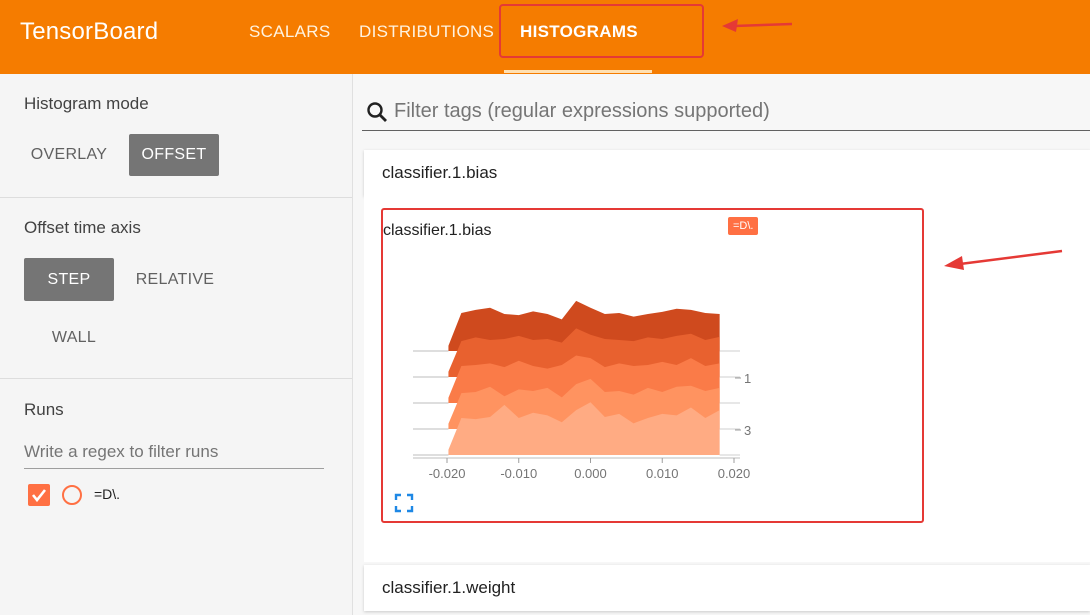  What do you see at coordinates (74, 337) in the screenshot?
I see `wall-button: WALL` at bounding box center [74, 337].